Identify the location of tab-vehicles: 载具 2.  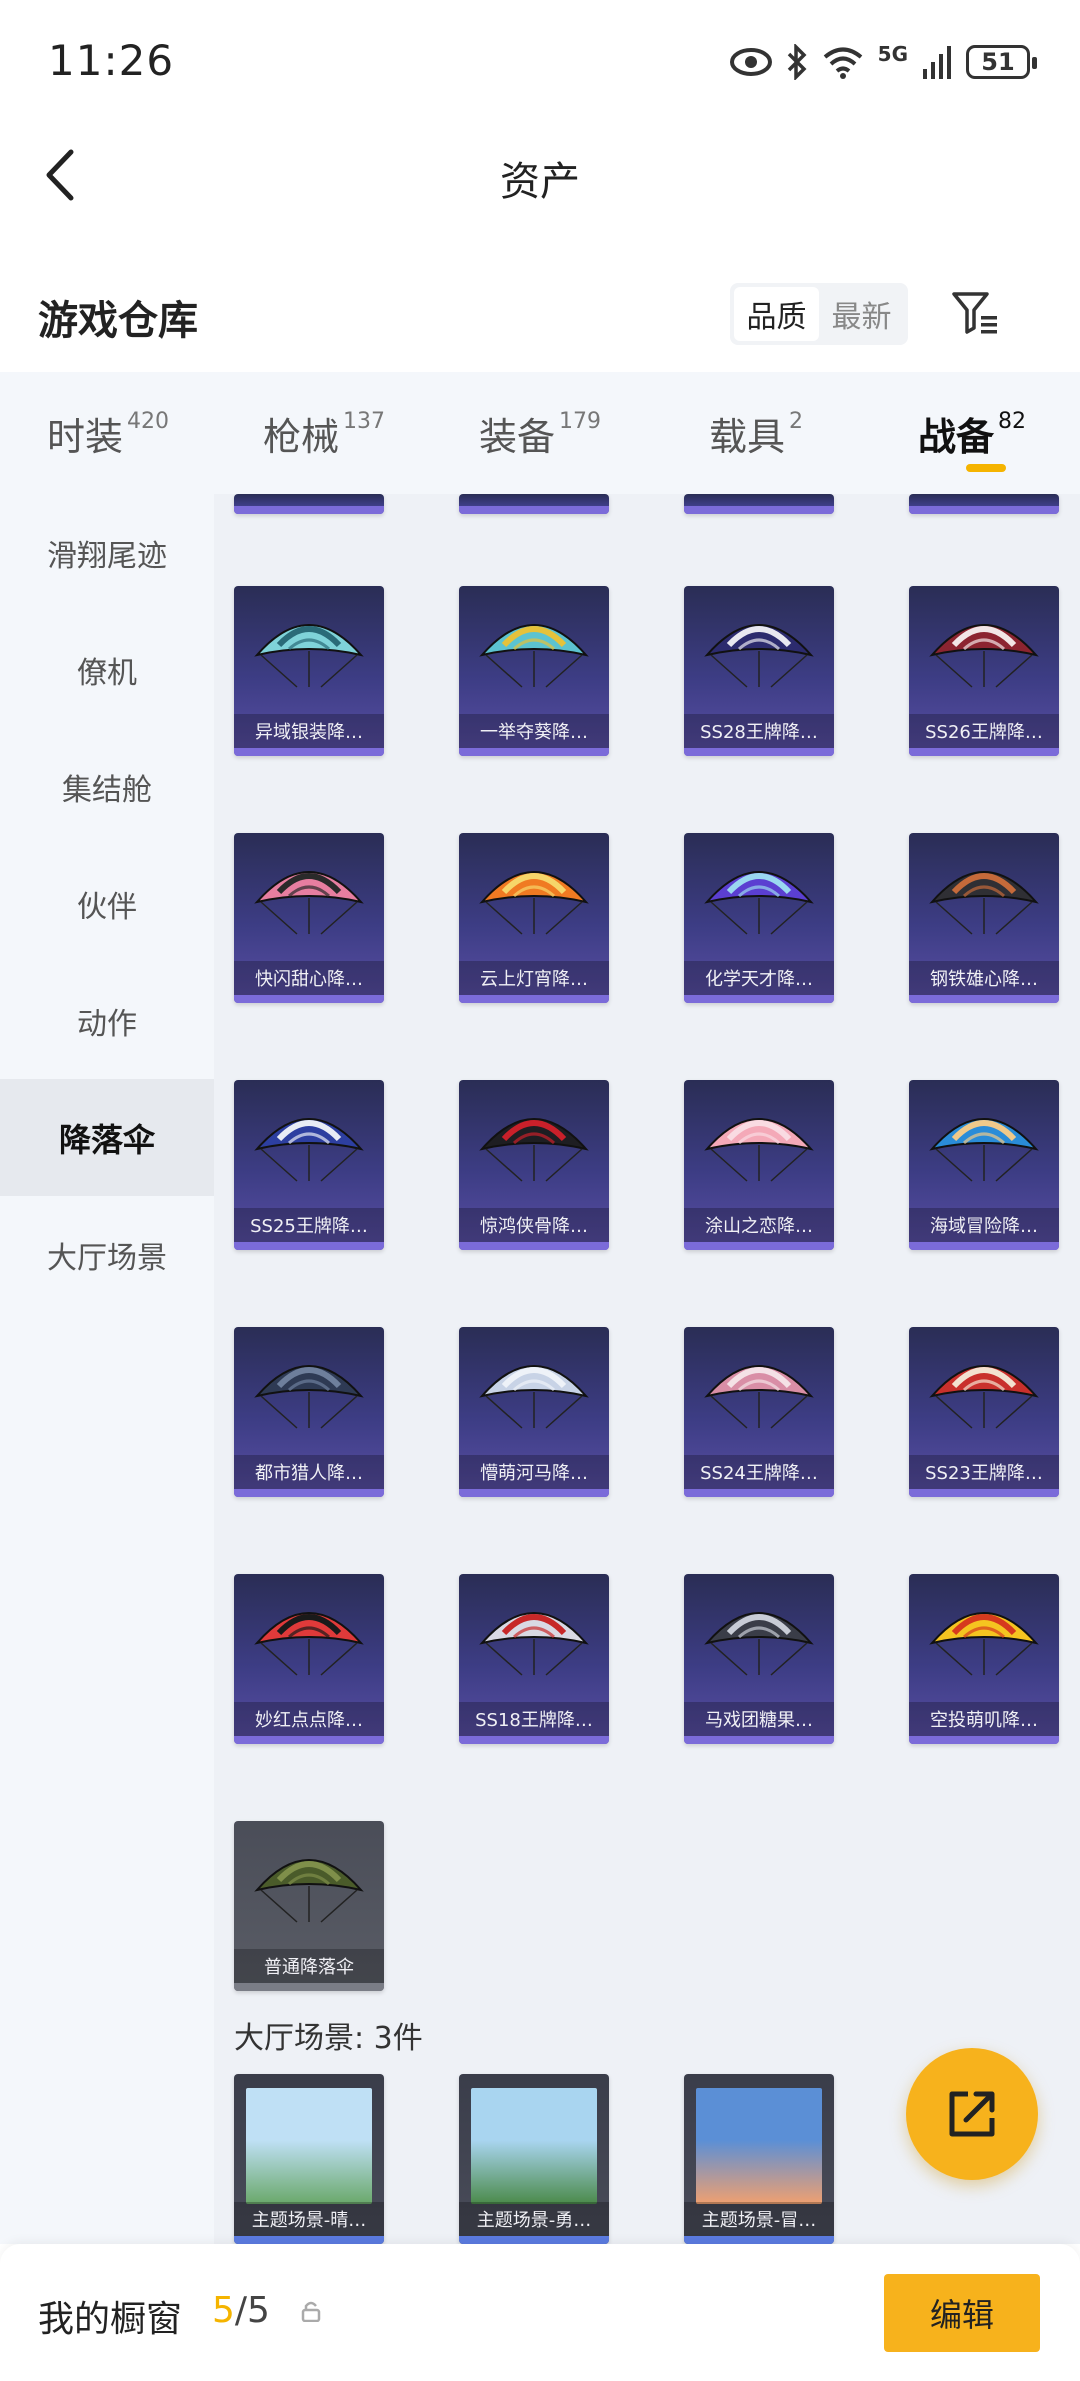
(756, 433).